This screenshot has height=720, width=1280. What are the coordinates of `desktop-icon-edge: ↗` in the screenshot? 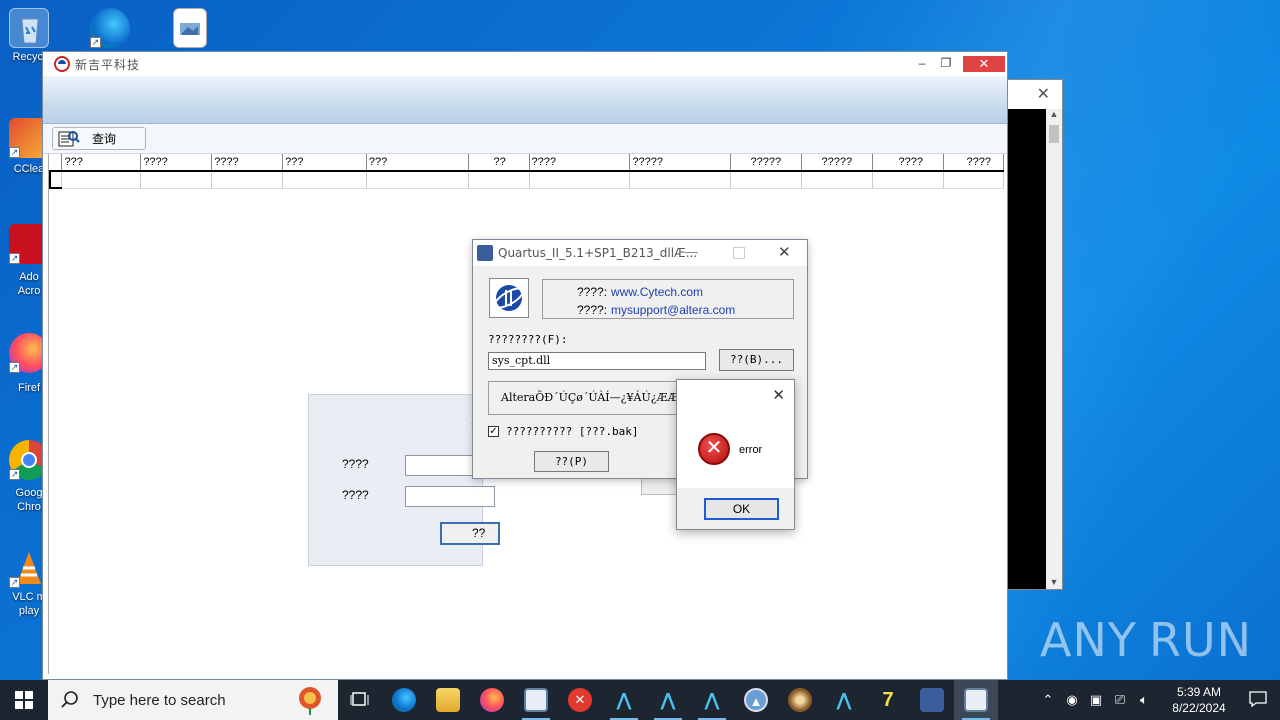 It's located at (110, 29).